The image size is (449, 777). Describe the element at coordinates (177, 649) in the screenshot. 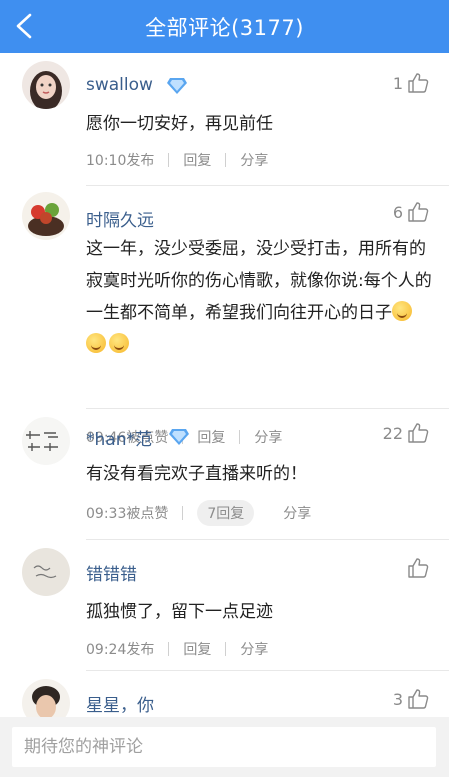

I see `comment-meta: 09:24发布 回复 分享` at that location.